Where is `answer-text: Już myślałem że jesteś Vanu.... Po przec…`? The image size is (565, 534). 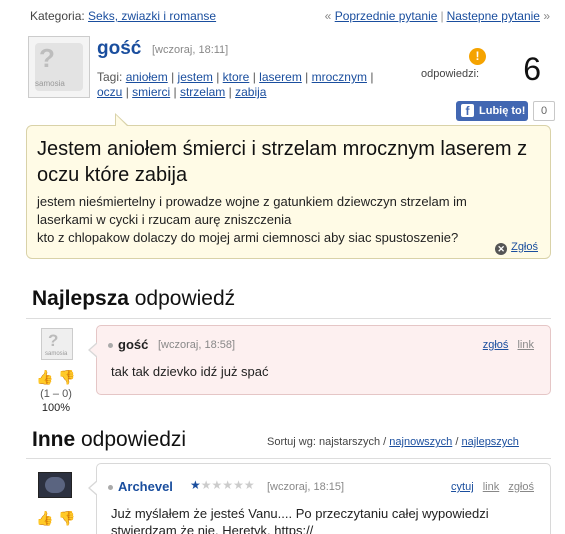 answer-text: Już myślałem że jesteś Vanu.... Po przec… is located at coordinates (326, 519).